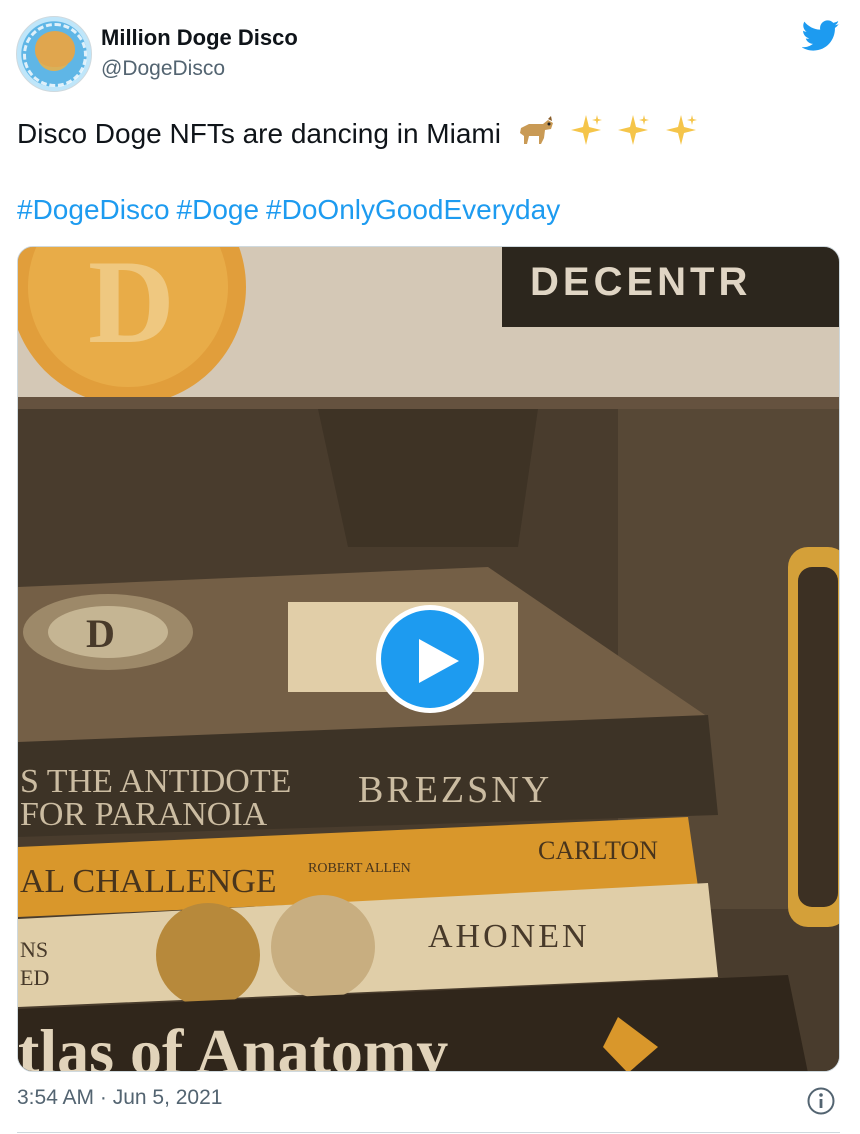 The width and height of the screenshot is (860, 1134). Describe the element at coordinates (218, 209) in the screenshot. I see `hashtag-link: #Doge` at that location.